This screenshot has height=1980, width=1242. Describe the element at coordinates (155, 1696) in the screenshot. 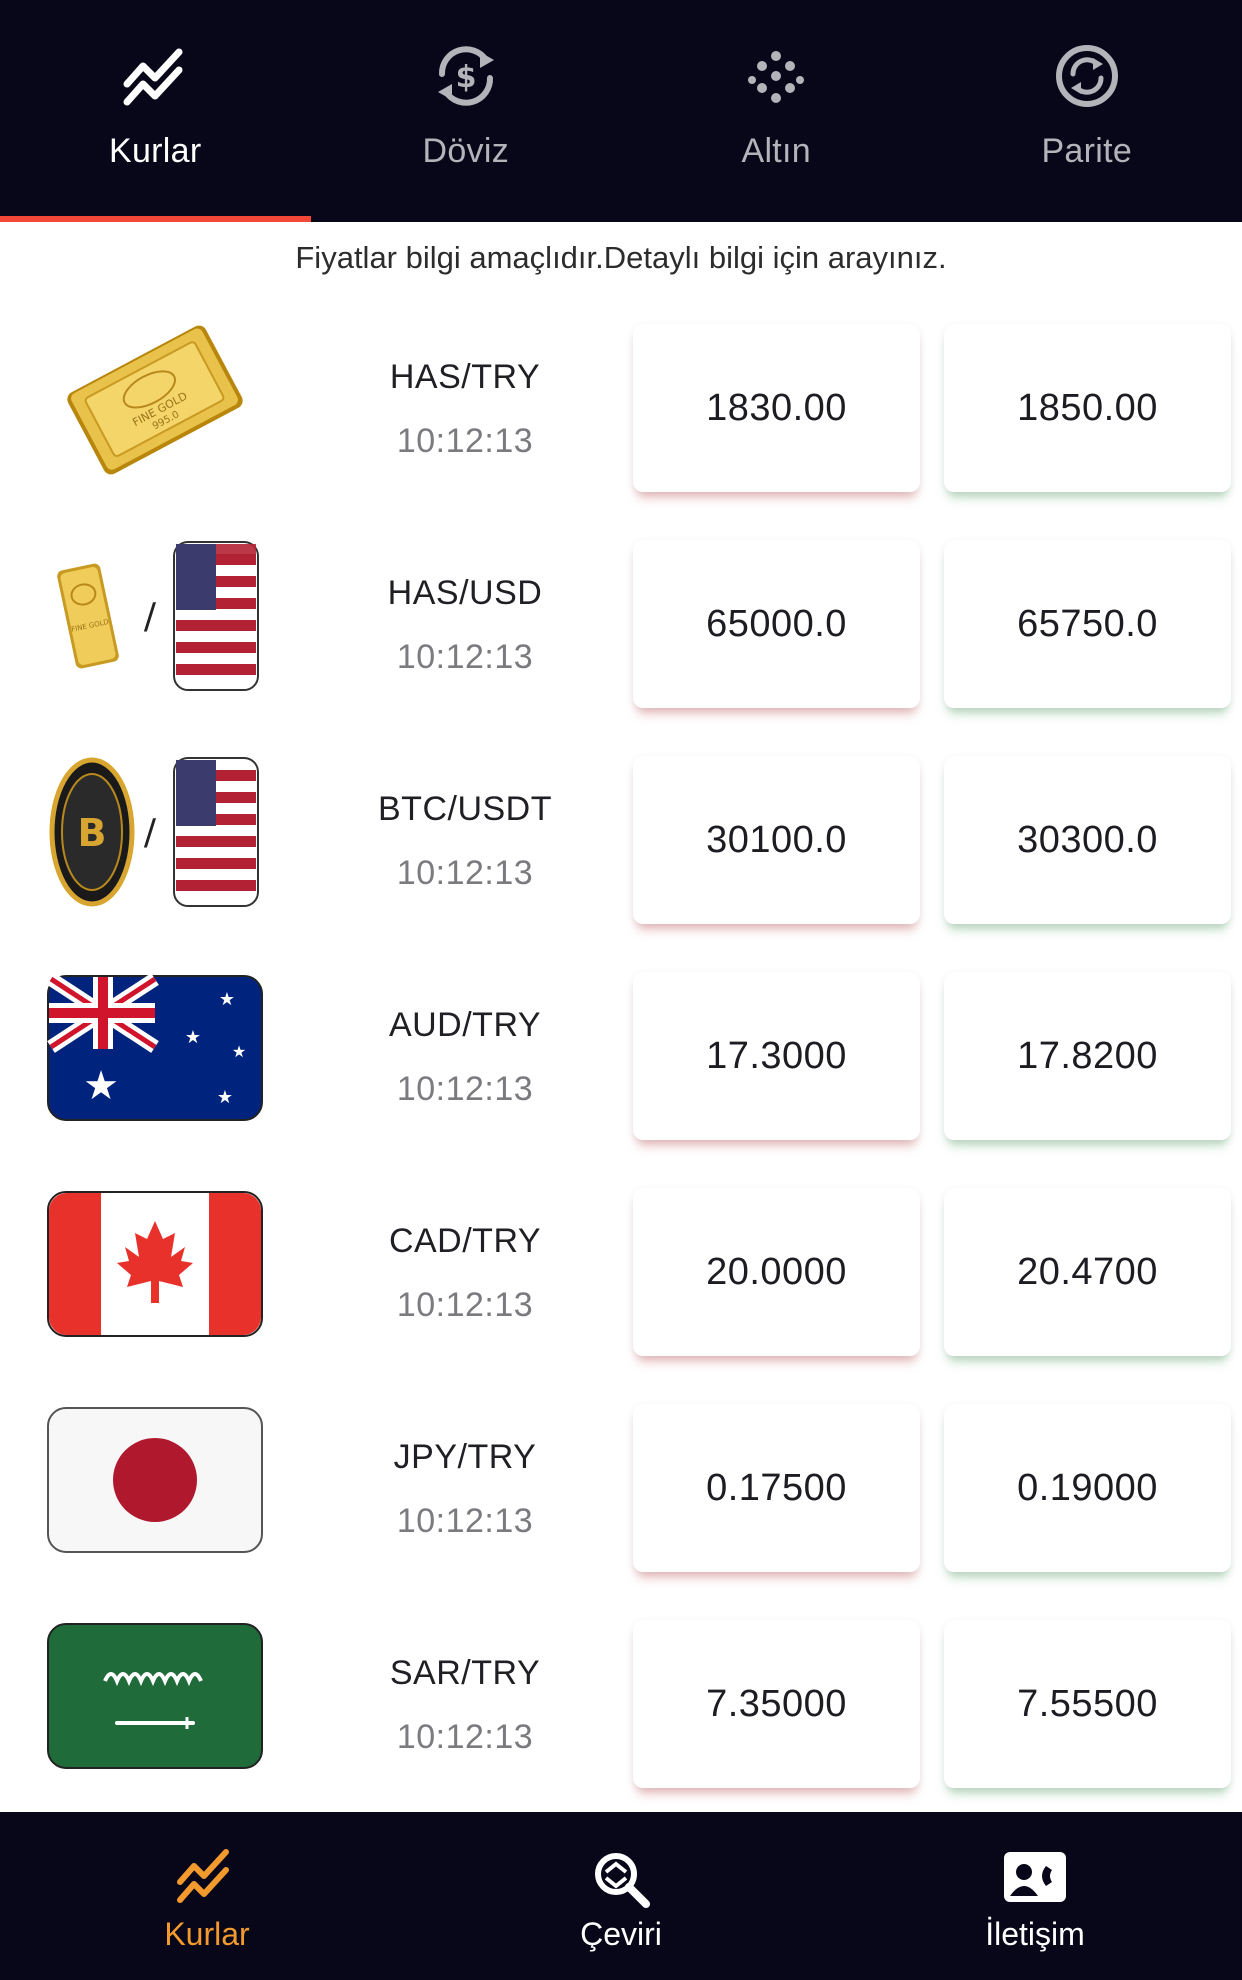

I see `saudi-flag-icon` at that location.